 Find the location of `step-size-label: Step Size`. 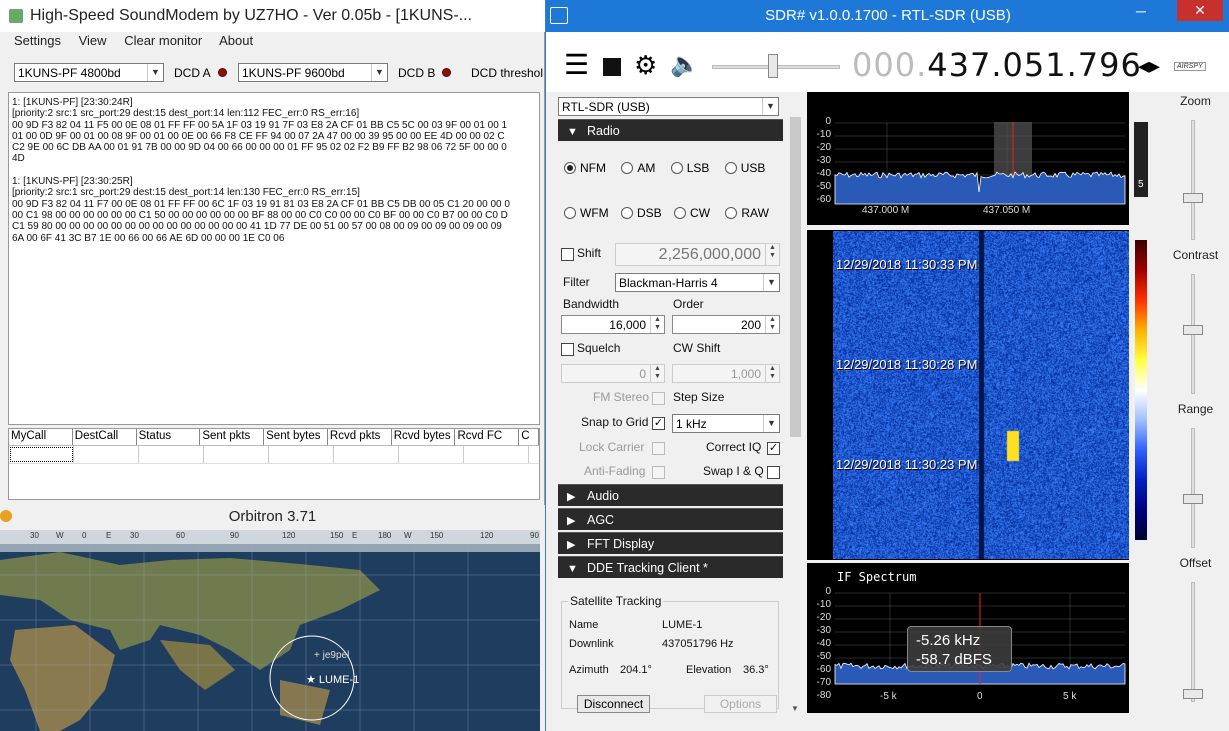

step-size-label: Step Size is located at coordinates (699, 397).